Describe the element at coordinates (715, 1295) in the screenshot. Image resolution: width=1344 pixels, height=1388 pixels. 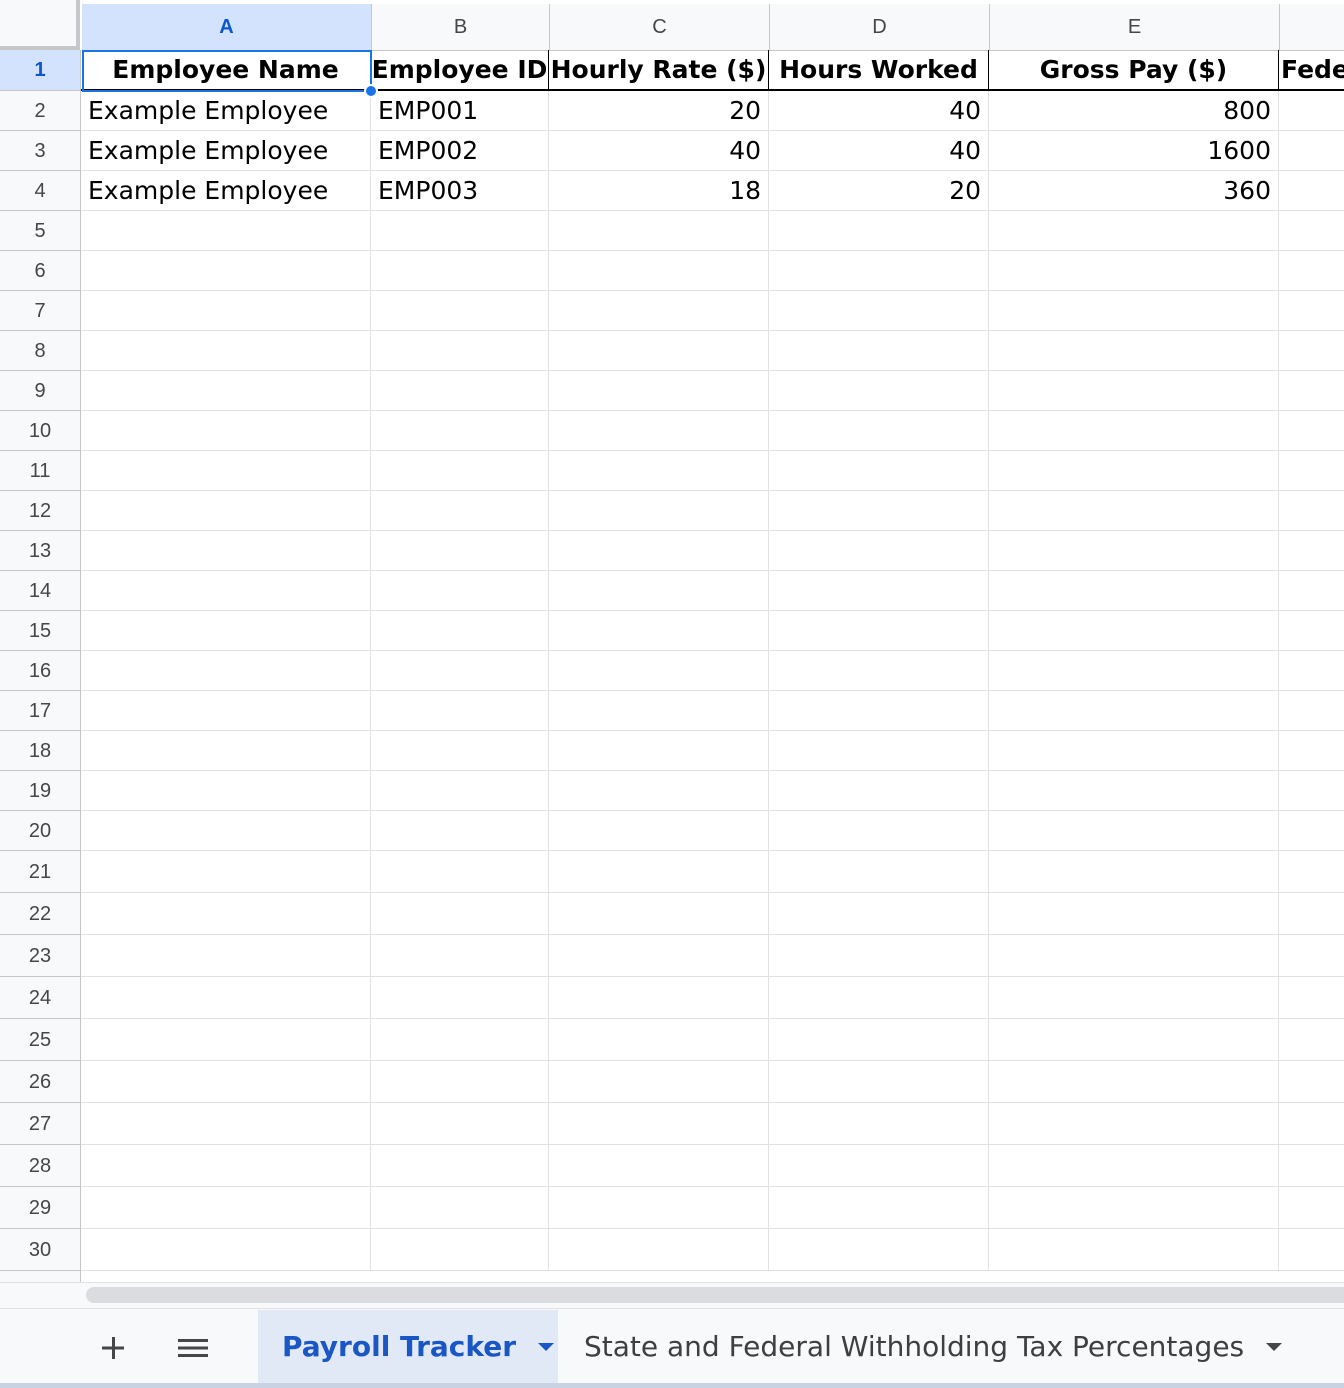
I see `horizontal-scrollbar-thumb` at that location.